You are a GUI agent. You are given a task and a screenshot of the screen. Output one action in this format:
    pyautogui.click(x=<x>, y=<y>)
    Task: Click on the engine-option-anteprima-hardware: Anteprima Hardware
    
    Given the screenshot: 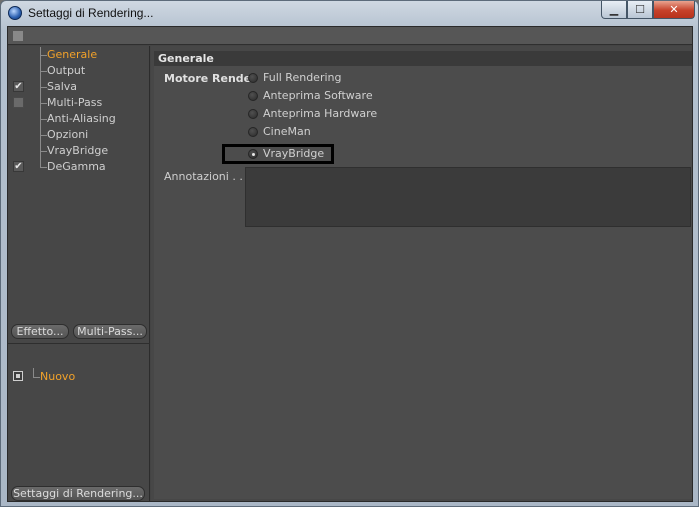 What is the action you would take?
    pyautogui.click(x=325, y=114)
    